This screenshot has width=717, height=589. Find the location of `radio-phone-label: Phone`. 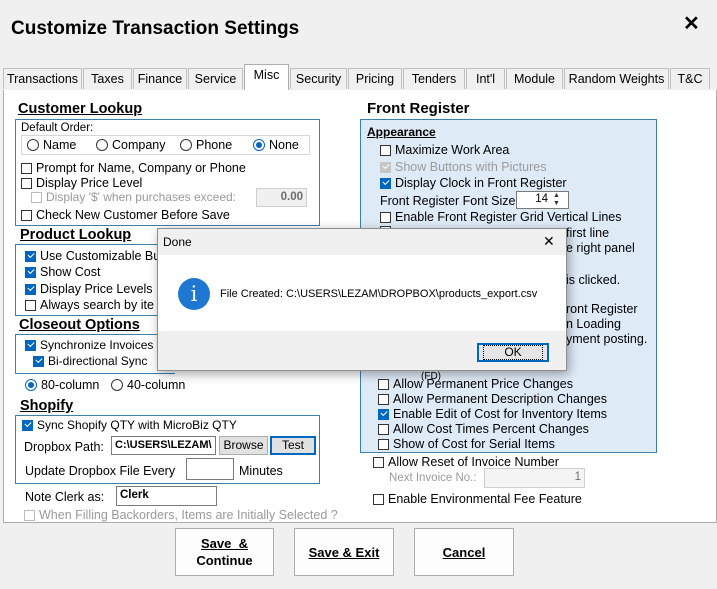

radio-phone-label: Phone is located at coordinates (214, 145).